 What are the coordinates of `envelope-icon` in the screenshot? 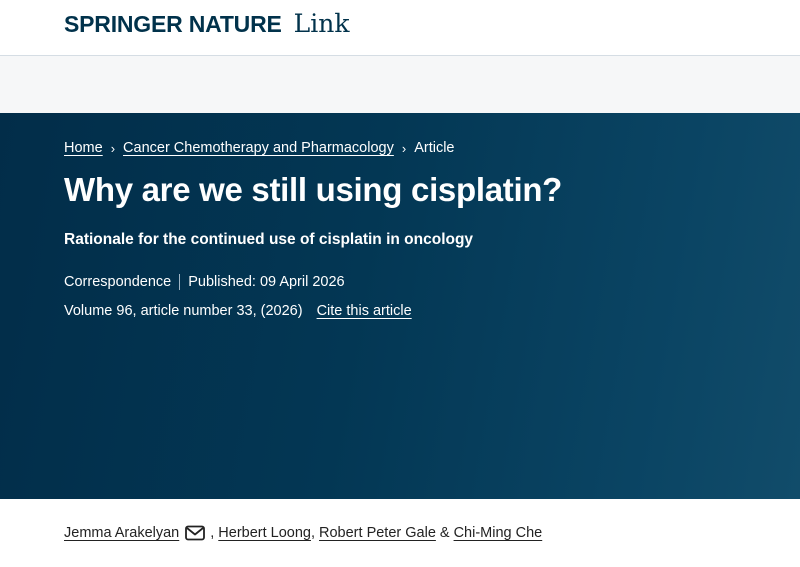 It's located at (195, 533).